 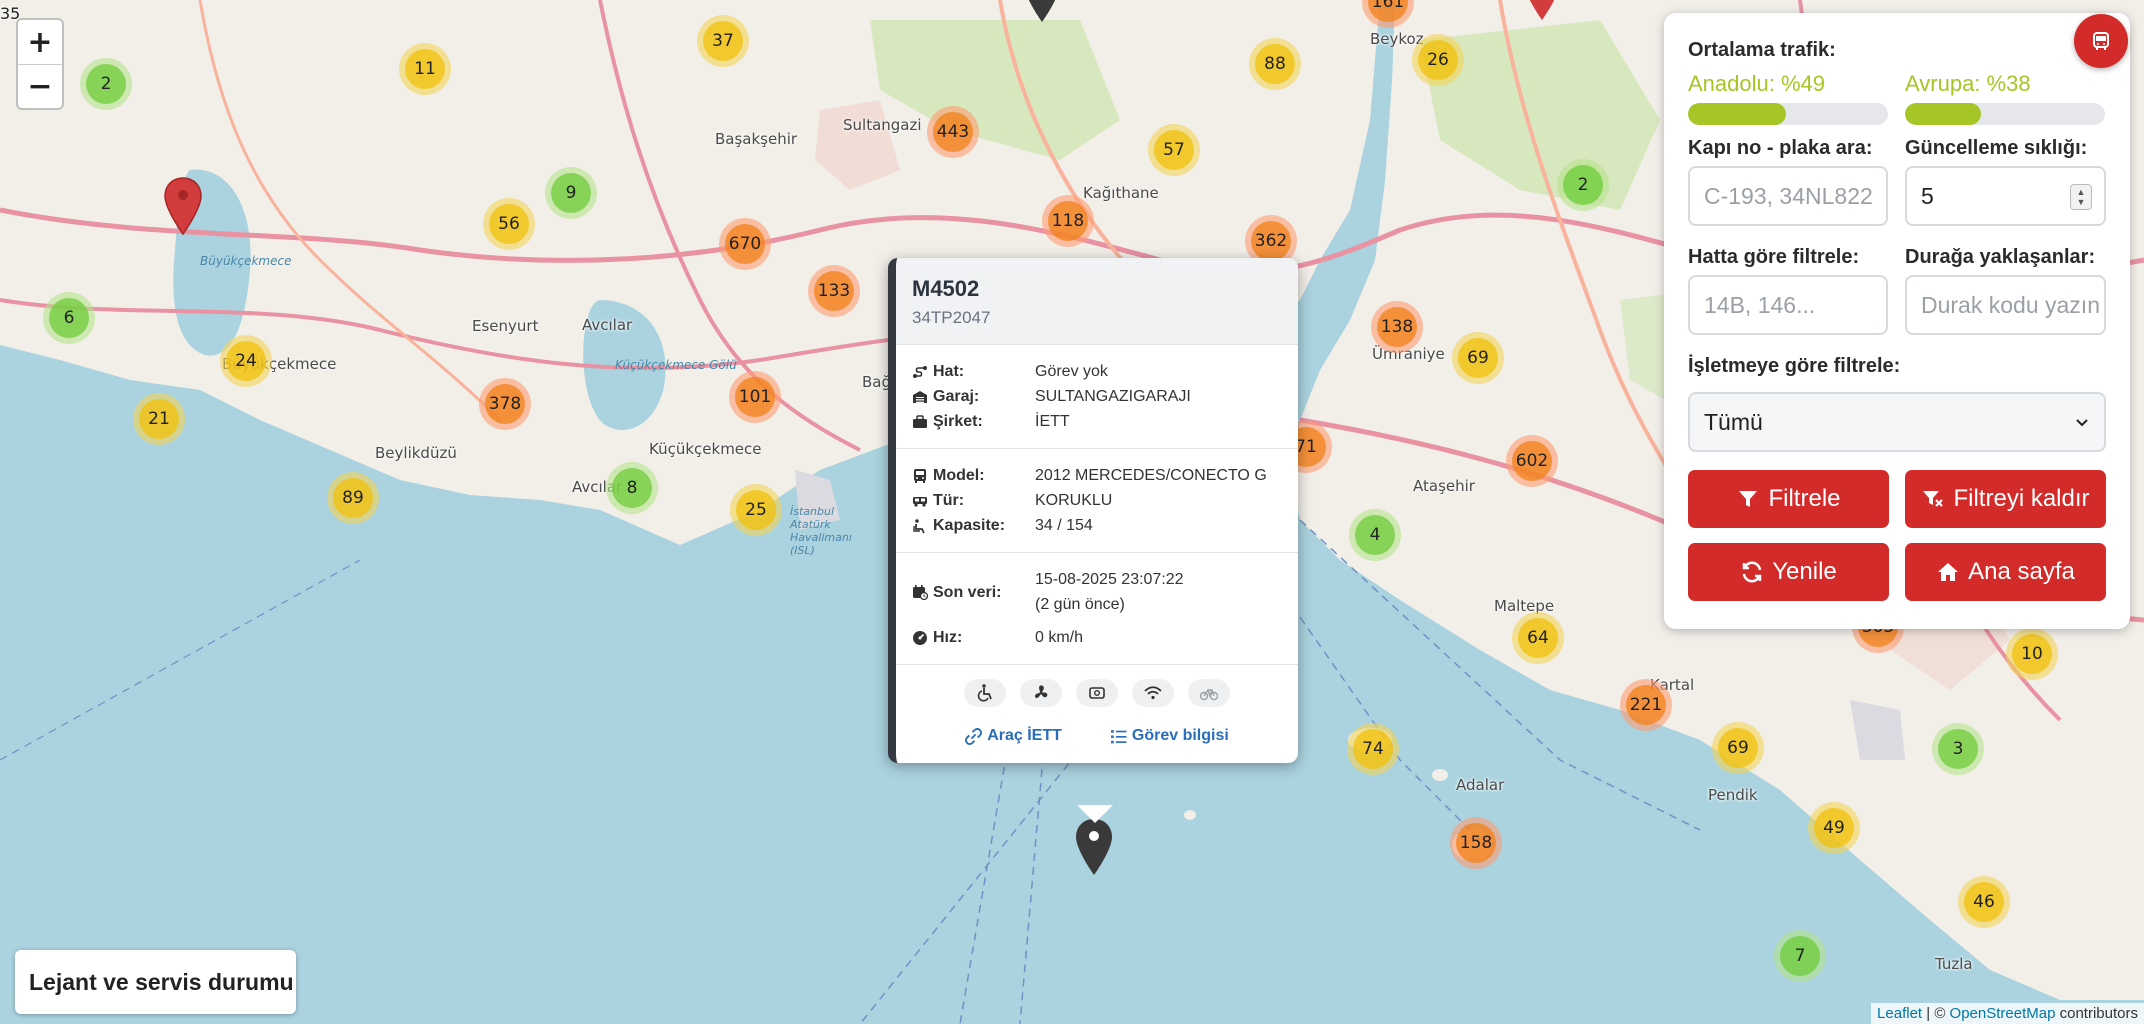 I want to click on cluster-marker: 118, so click(x=1068, y=221).